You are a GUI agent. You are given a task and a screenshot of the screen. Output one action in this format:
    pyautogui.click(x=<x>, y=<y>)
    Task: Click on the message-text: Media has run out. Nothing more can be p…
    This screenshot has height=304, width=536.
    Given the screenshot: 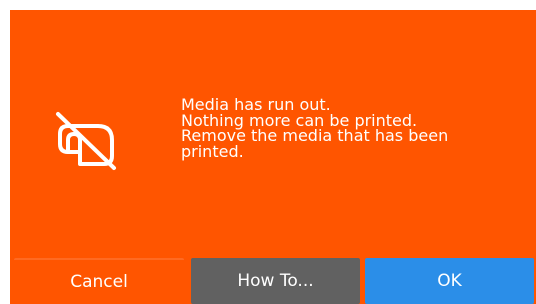 What is the action you would take?
    pyautogui.click(x=351, y=128)
    